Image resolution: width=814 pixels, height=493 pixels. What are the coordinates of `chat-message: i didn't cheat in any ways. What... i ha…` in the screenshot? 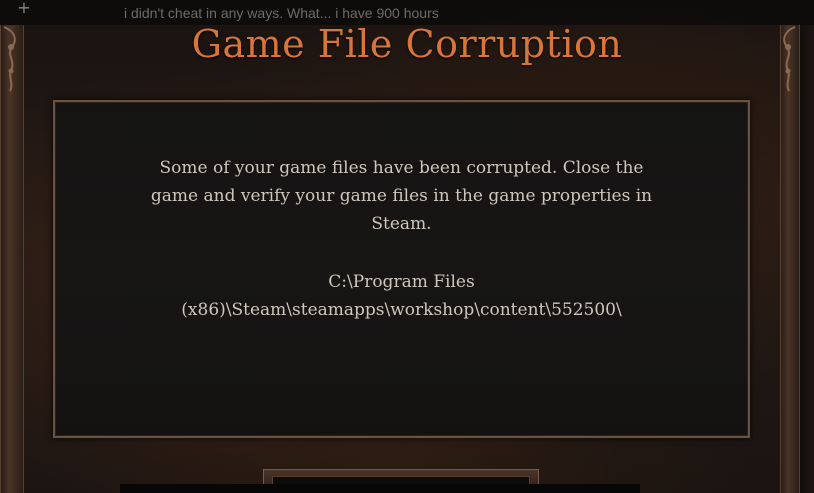 It's located at (281, 13).